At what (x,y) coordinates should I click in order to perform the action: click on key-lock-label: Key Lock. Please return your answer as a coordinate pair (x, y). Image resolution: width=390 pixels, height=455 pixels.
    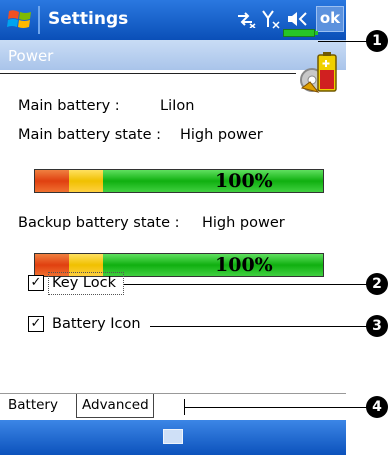
    Looking at the image, I should click on (84, 283).